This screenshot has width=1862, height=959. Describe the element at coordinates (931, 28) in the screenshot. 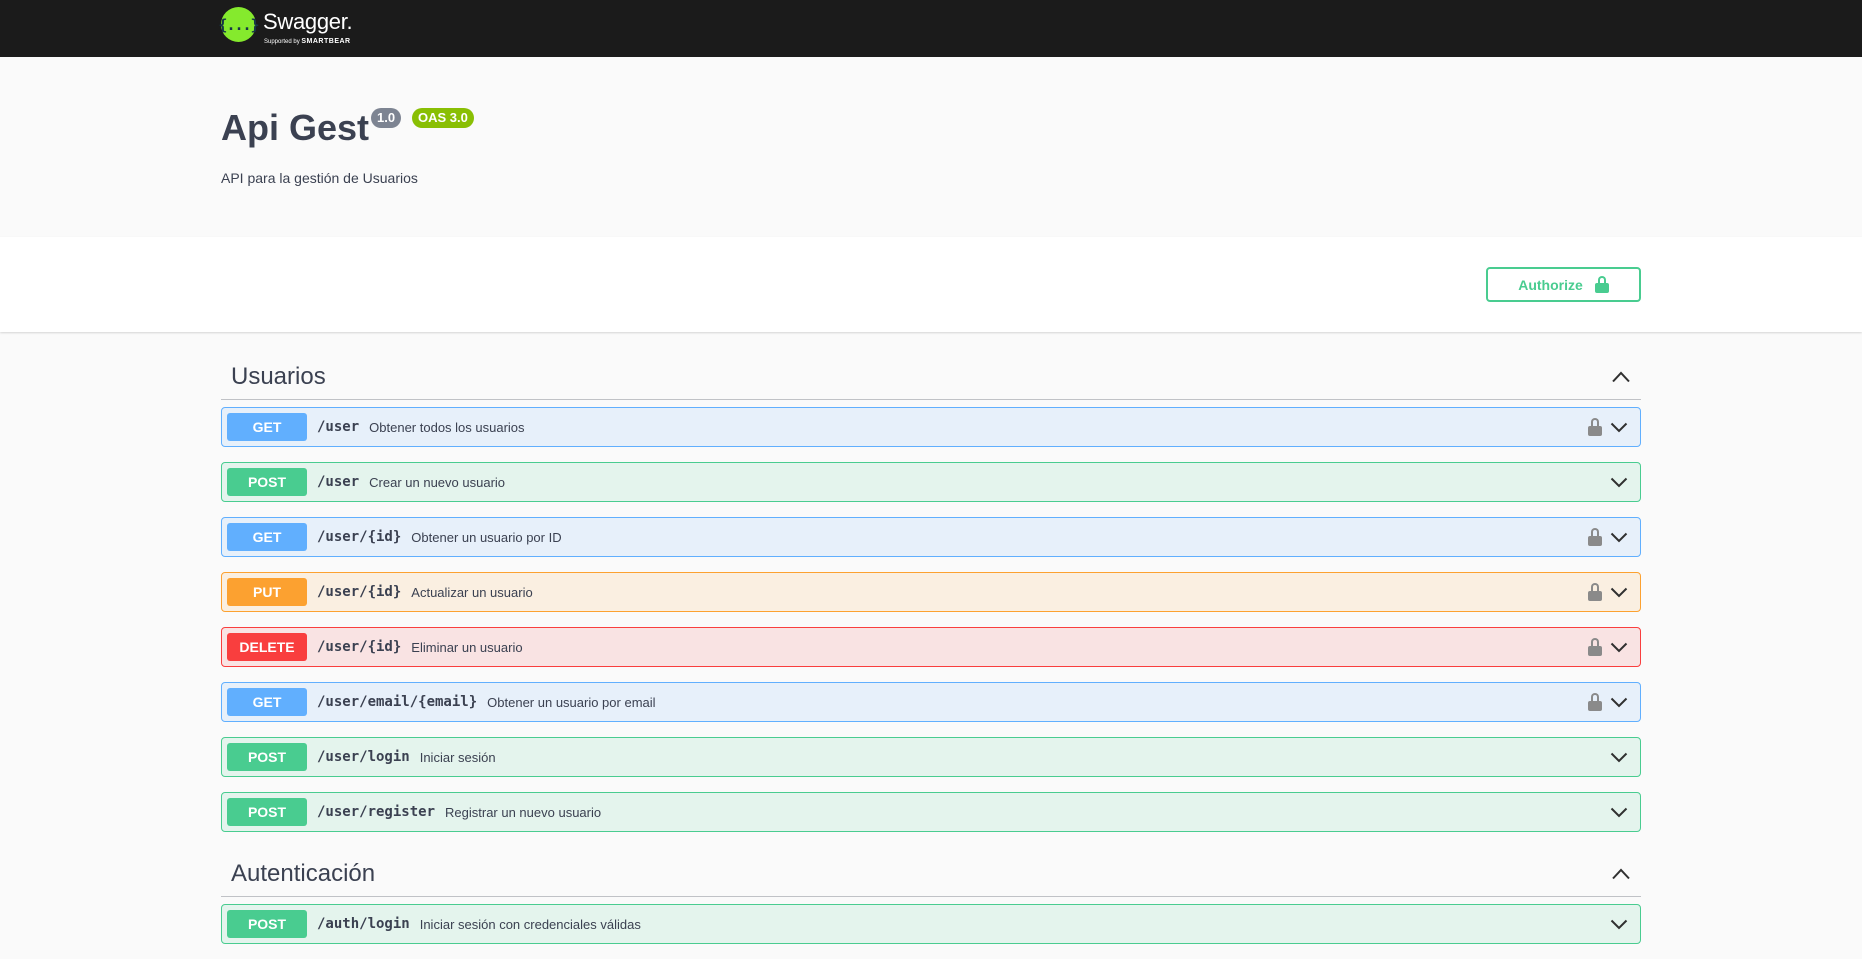

I see `topbar: {...} Swagger. Supported by SMARTBEAR` at that location.